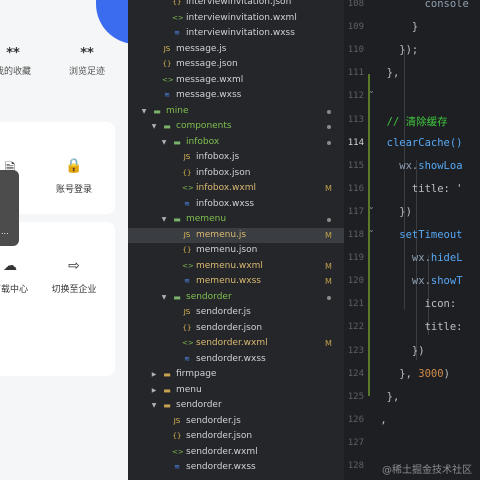 Image resolution: width=480 pixels, height=480 pixels. Describe the element at coordinates (236, 112) in the screenshot. I see `folder-row: ▼ ▬ mine` at that location.